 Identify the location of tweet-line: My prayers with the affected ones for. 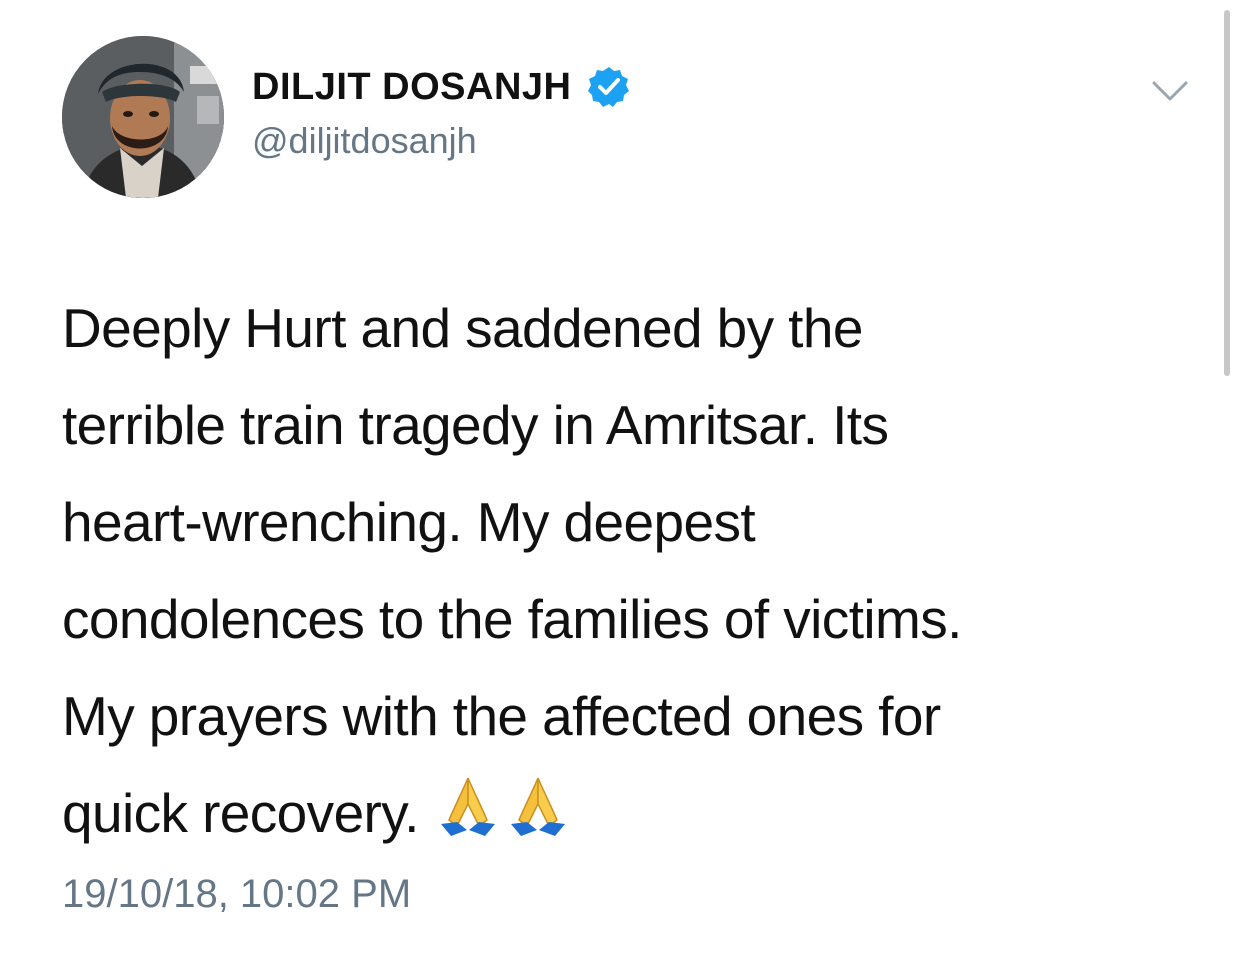
(501, 716).